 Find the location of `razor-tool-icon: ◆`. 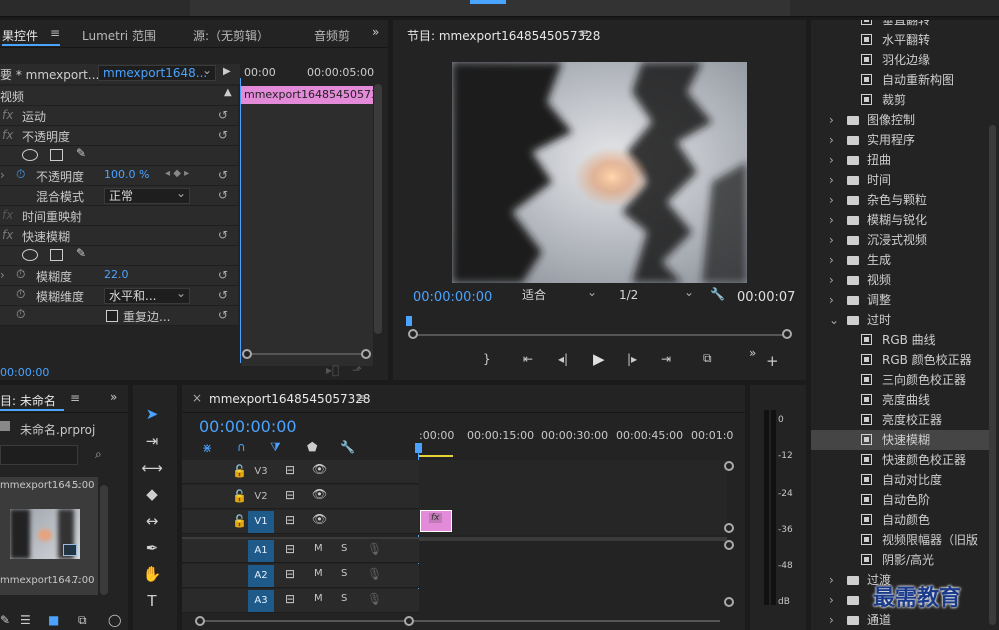

razor-tool-icon: ◆ is located at coordinates (152, 494).